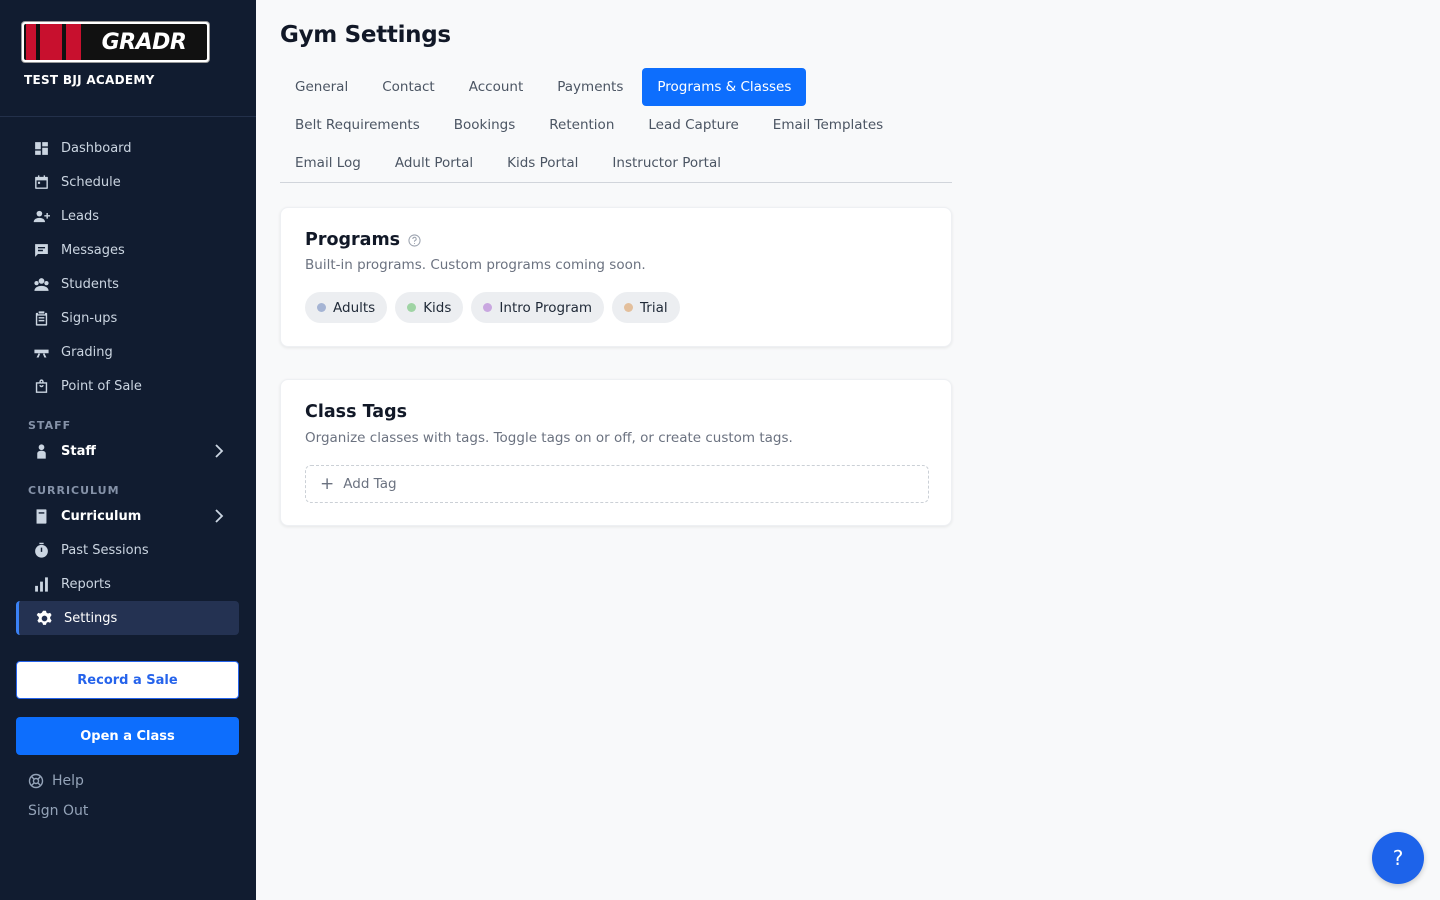  What do you see at coordinates (58, 811) in the screenshot?
I see `sign-out-link: Sign Out` at bounding box center [58, 811].